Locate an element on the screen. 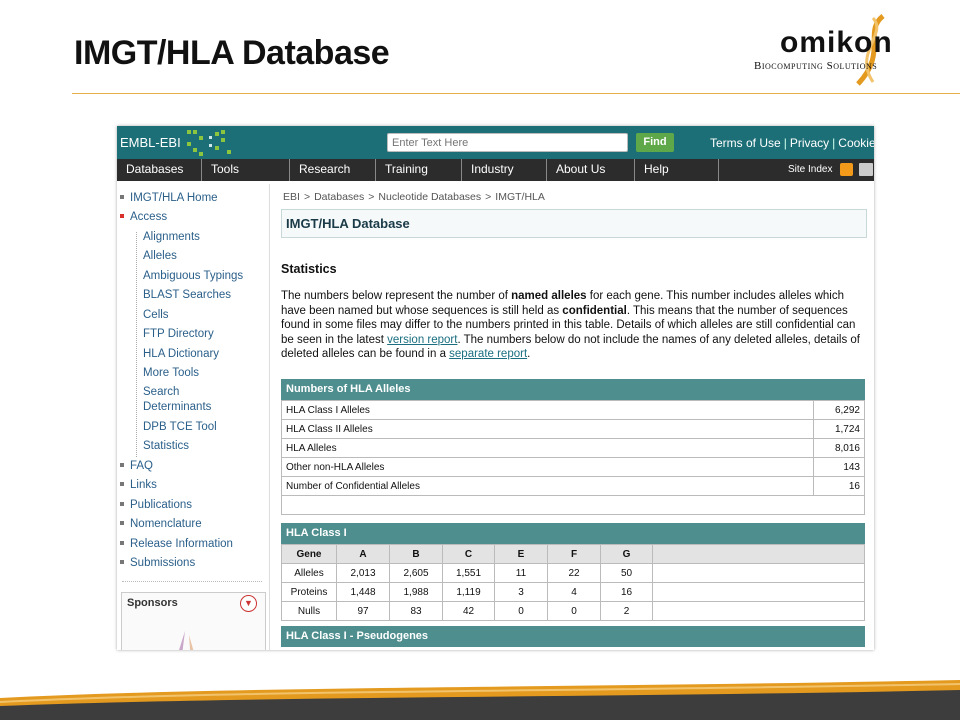  rss-icon is located at coordinates (846, 169).